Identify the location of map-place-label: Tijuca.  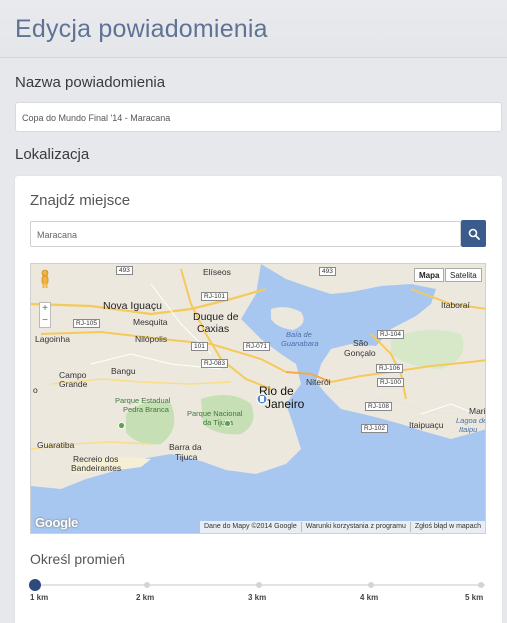
(186, 457).